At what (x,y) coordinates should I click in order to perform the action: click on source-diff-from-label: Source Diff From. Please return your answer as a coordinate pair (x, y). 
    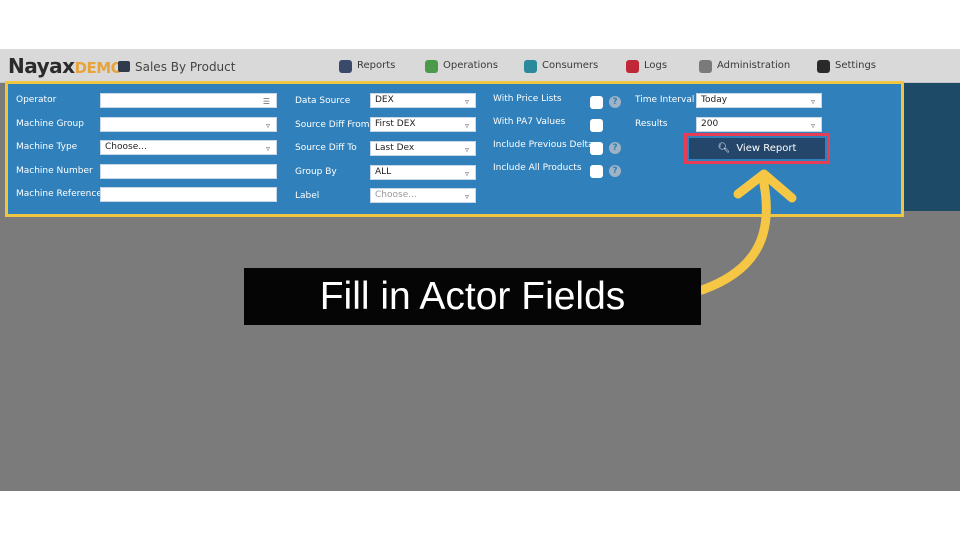
    Looking at the image, I should click on (332, 125).